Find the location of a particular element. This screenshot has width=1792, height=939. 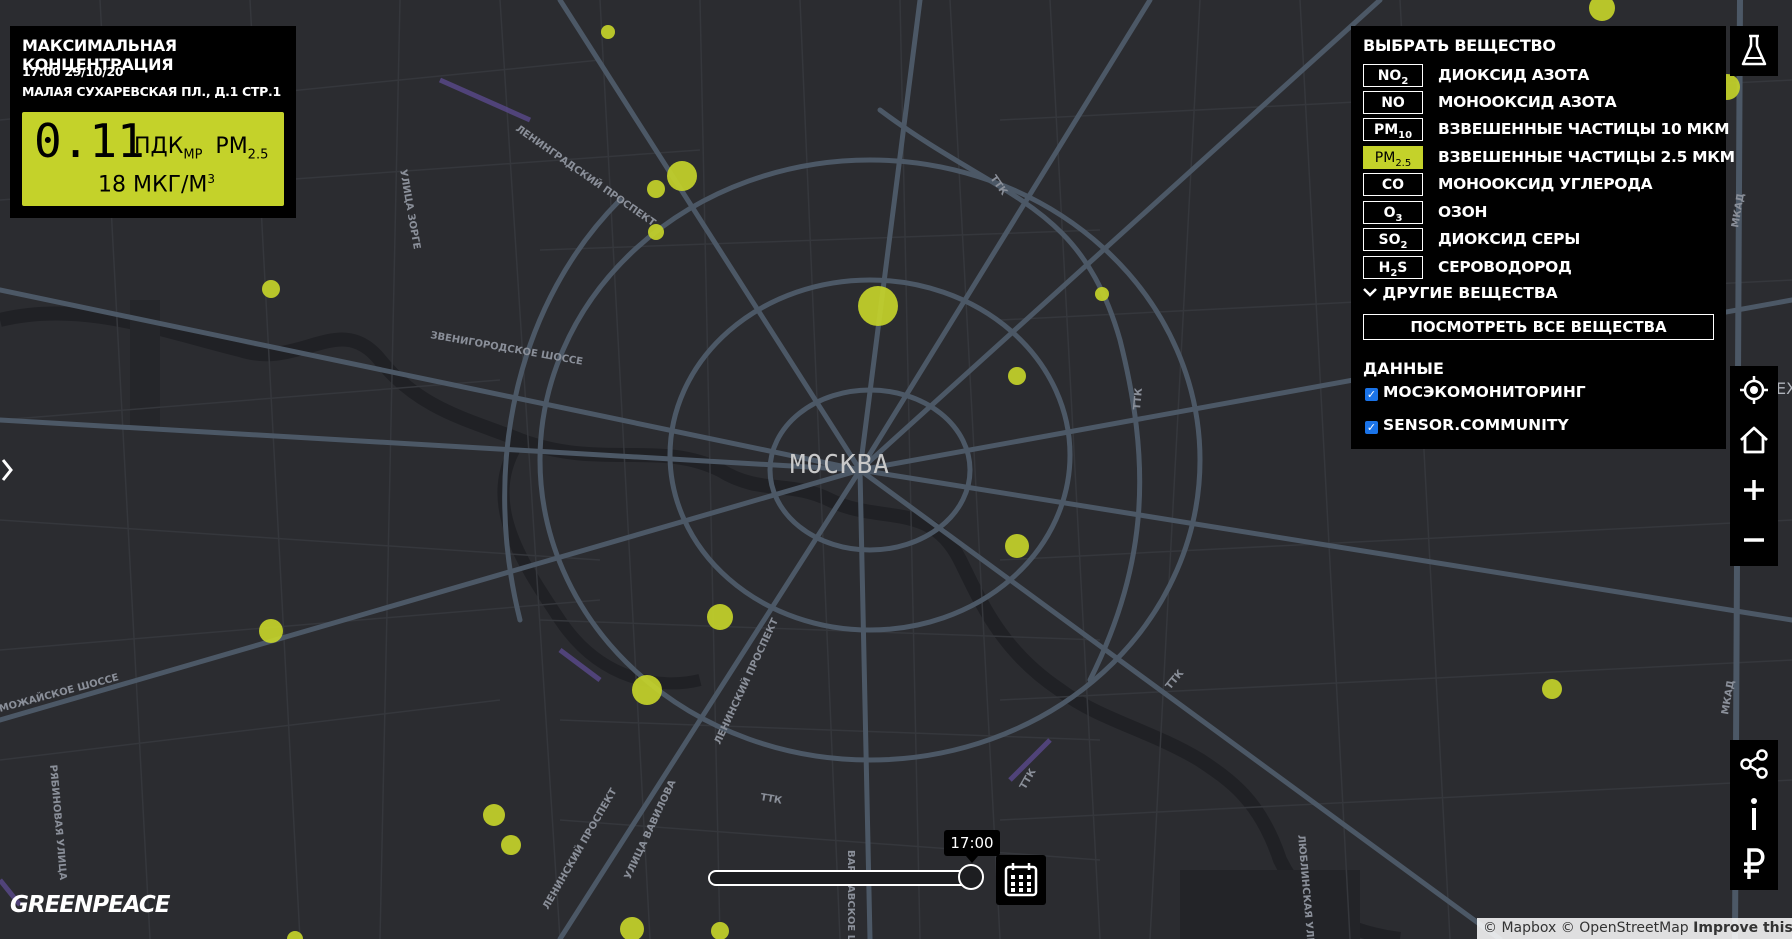

arrow-right-icon is located at coordinates (7, 470).